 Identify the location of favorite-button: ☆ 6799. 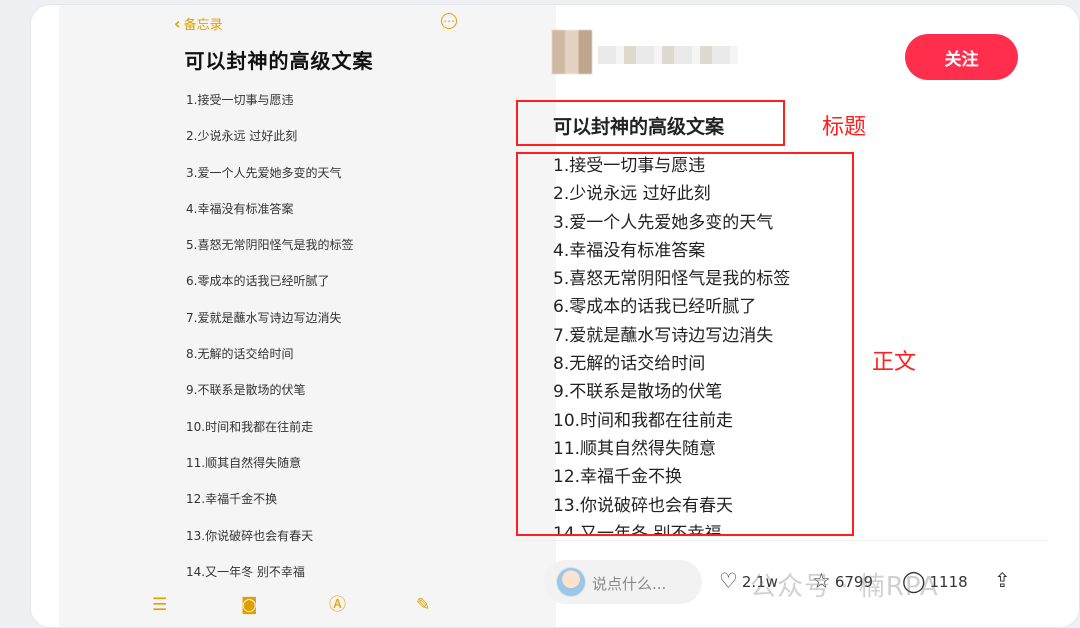
(842, 581).